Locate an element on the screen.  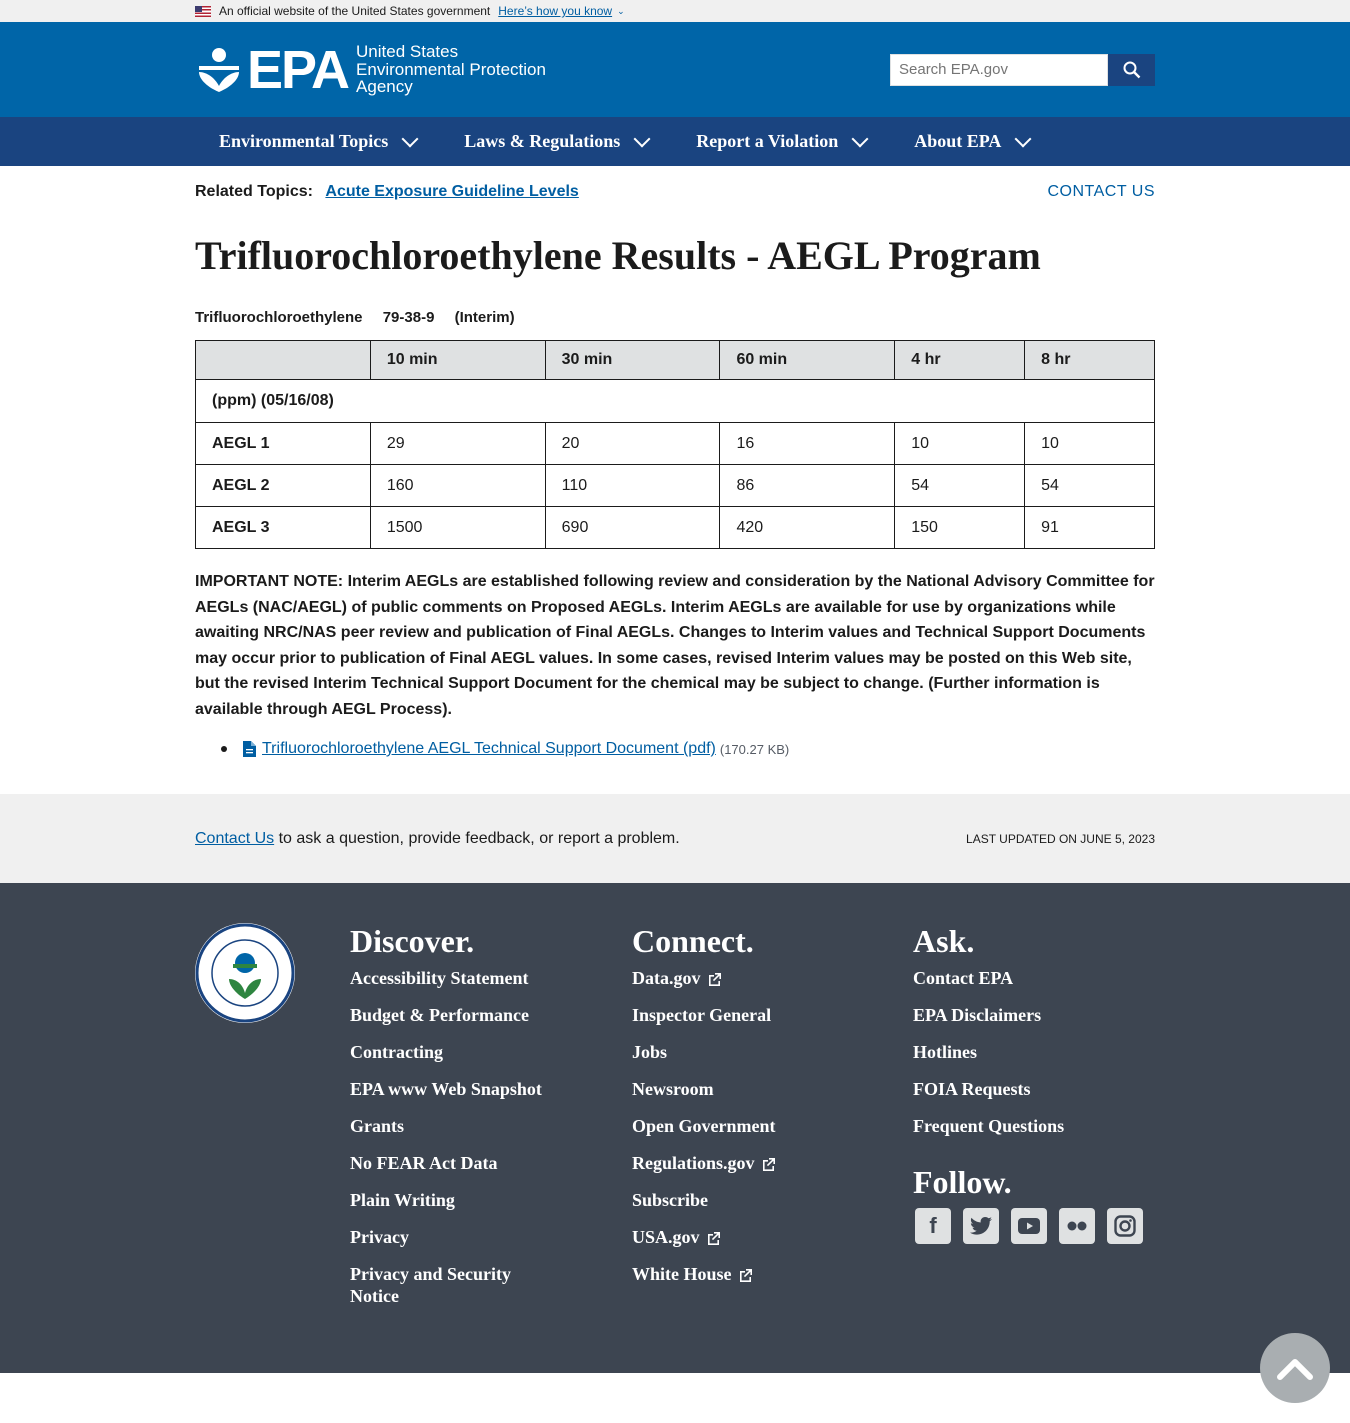
nav-report-violation: Report a Violation is located at coordinates (781, 141).